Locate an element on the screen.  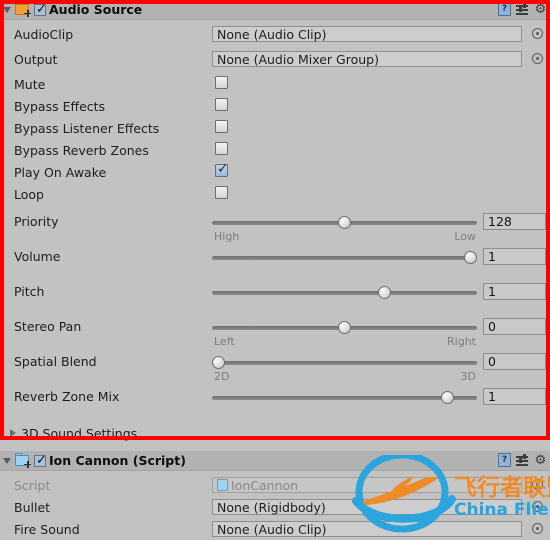
property-row-fire-sound: Fire Sound None (Audio Clip) is located at coordinates (275, 529).